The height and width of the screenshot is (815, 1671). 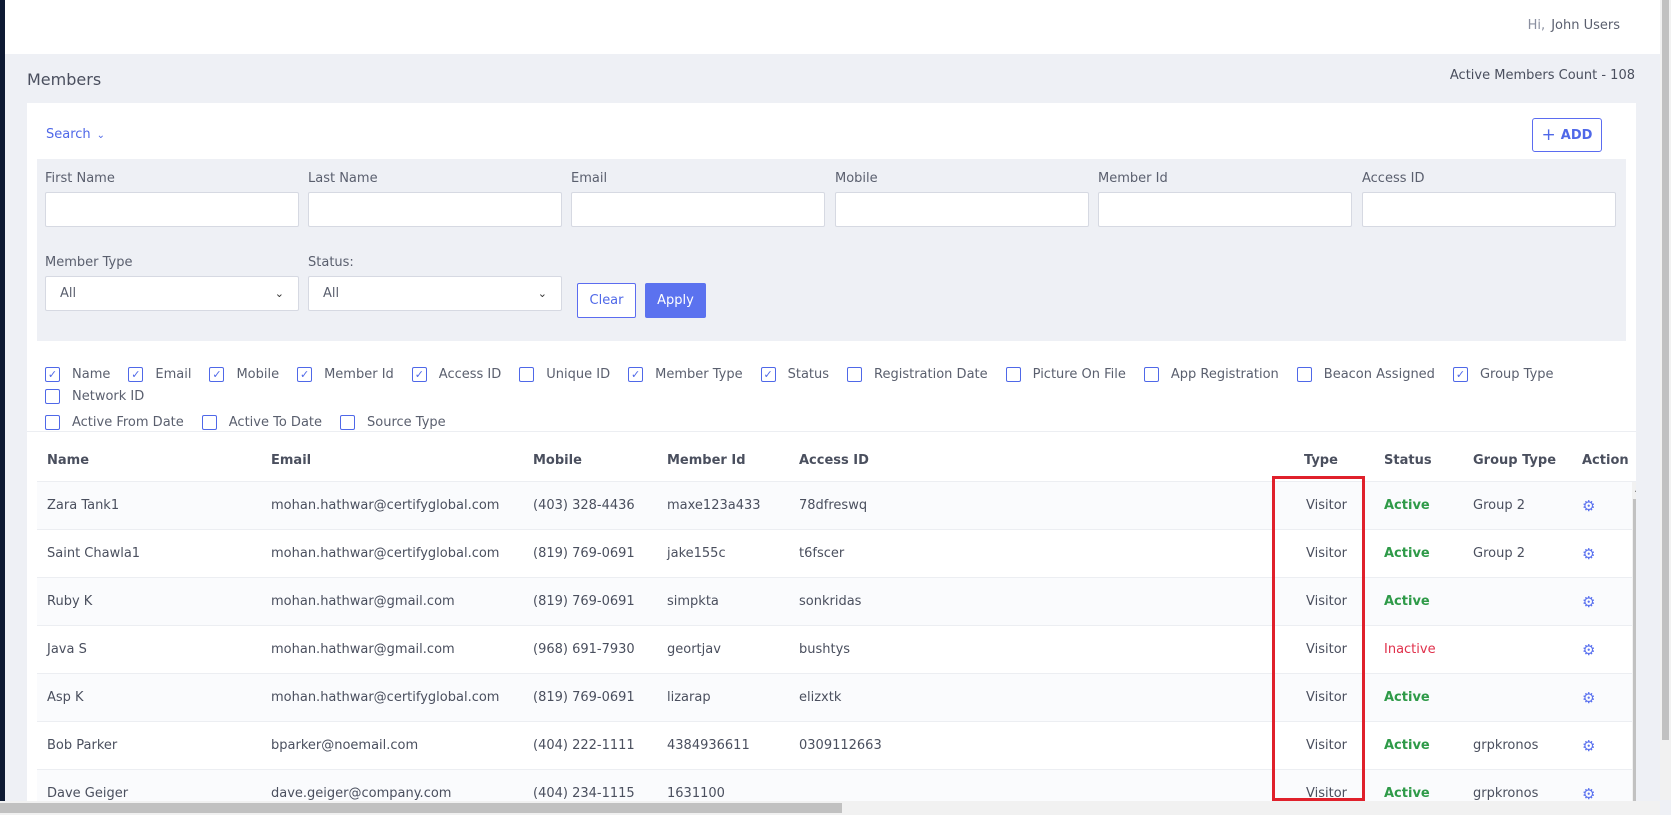 I want to click on column-toggle: ✓ Status, so click(x=795, y=374).